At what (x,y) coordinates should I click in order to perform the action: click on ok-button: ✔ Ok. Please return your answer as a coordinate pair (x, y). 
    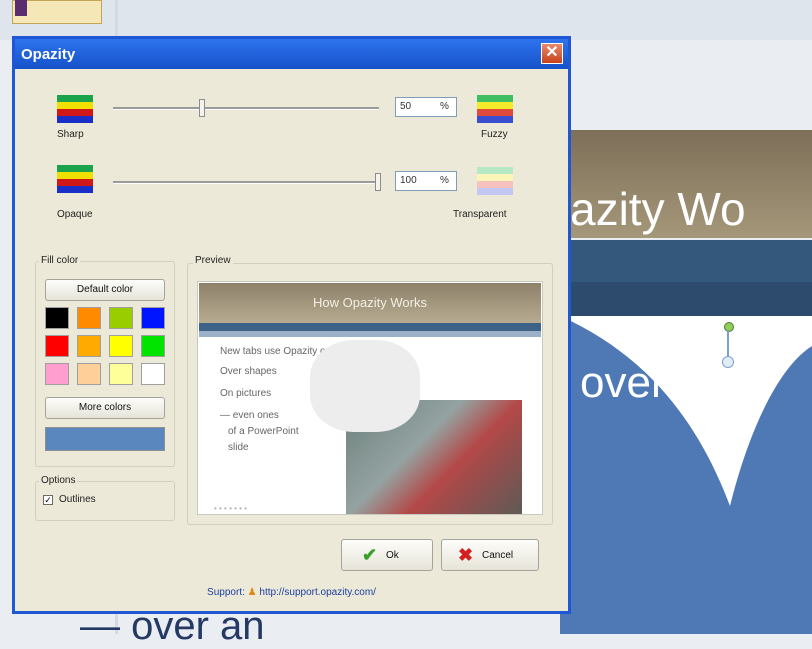
    Looking at the image, I should click on (387, 555).